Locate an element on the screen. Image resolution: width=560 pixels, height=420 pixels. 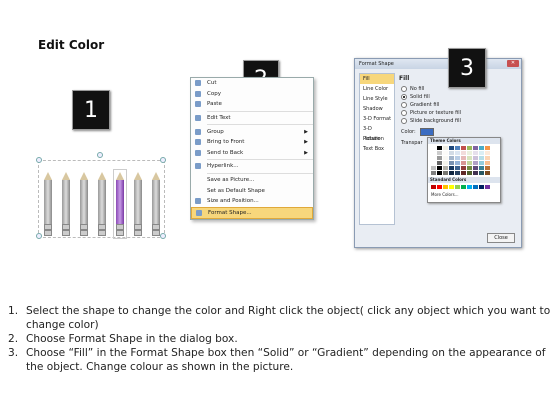
menu-item-bring-to-front: Bring to Front ▶ is located at coordinates (252, 142).